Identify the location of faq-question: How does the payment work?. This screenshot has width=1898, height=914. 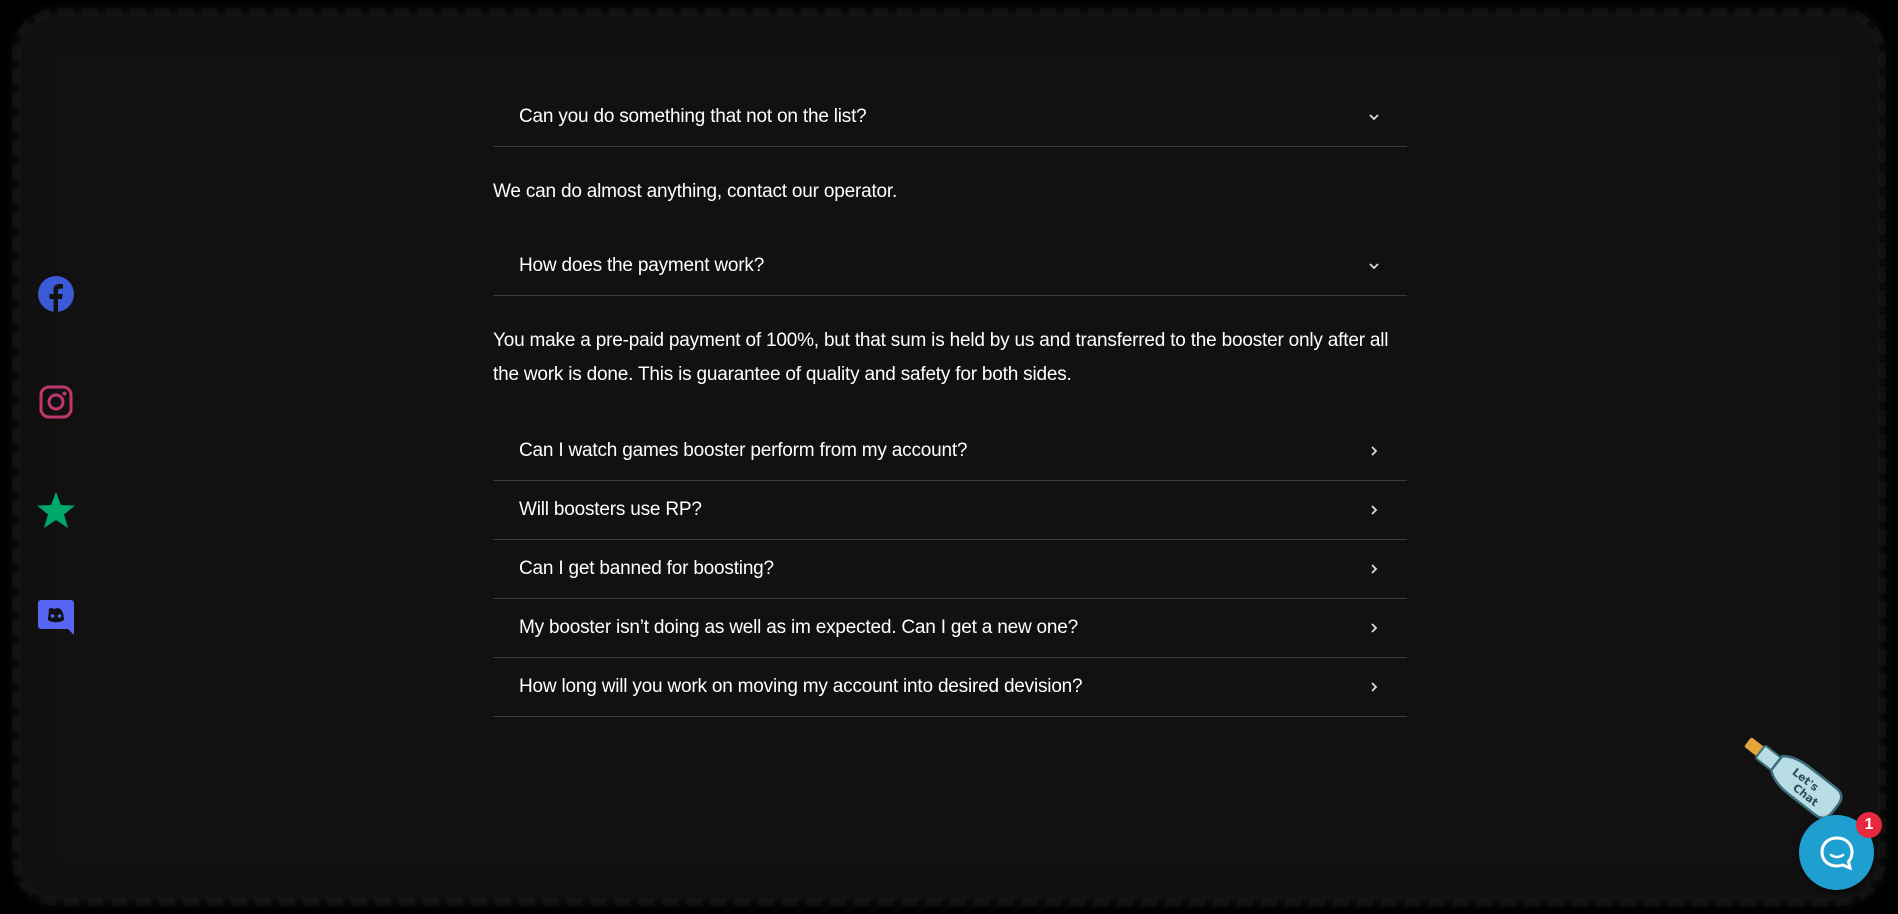
(642, 265).